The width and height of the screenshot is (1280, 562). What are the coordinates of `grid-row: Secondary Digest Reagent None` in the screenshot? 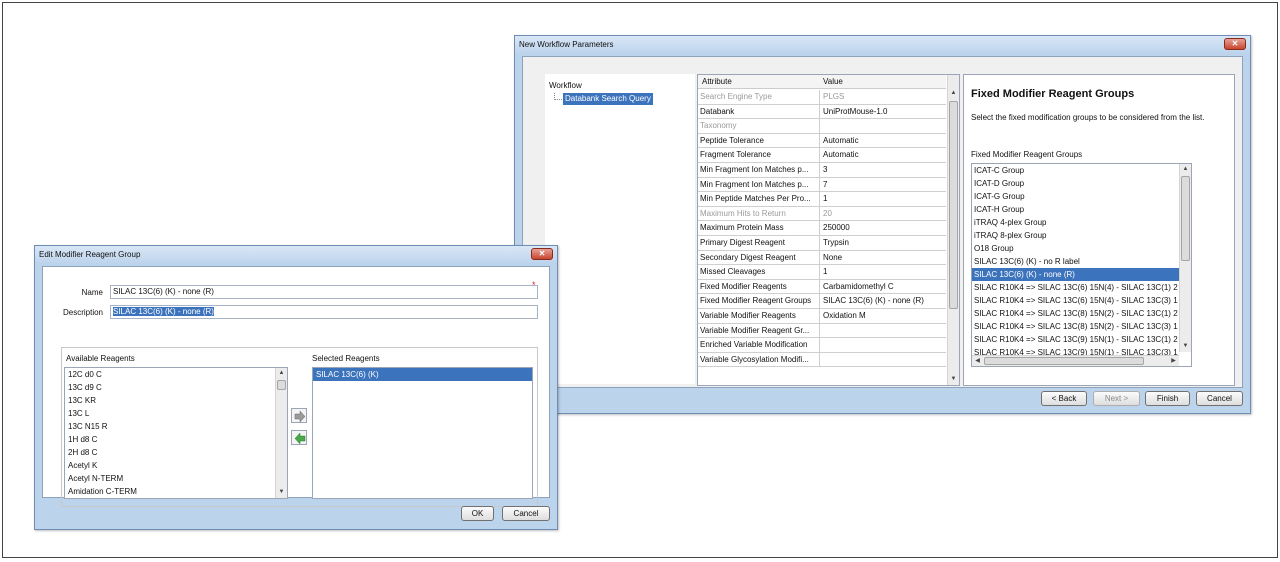 It's located at (822, 258).